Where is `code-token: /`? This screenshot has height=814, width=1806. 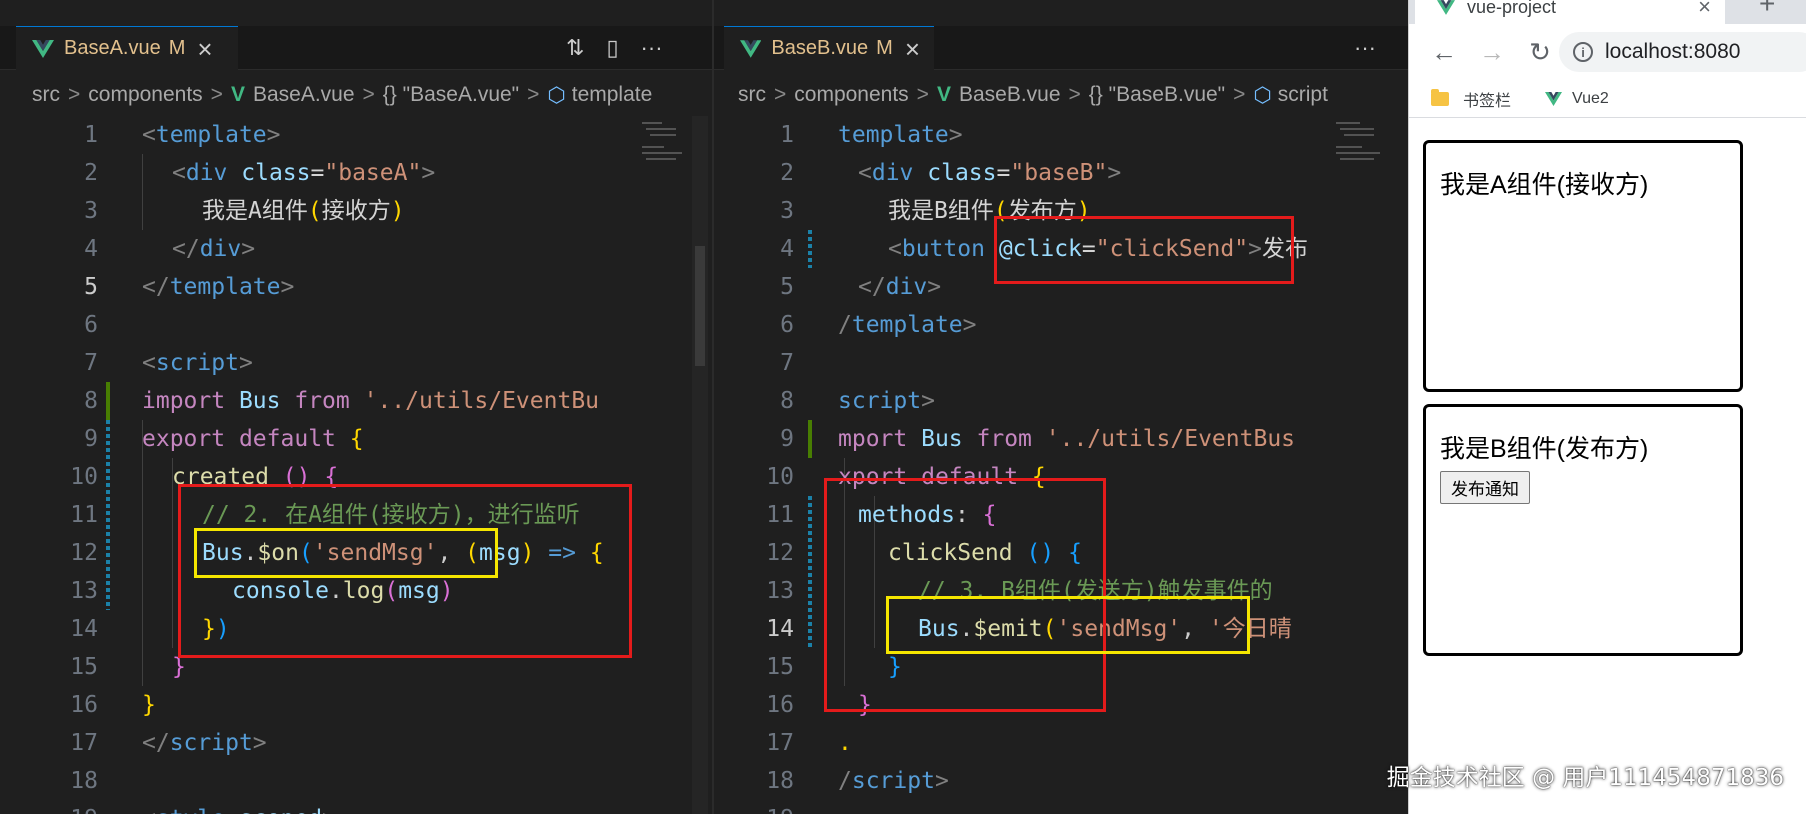
code-token: / is located at coordinates (845, 325).